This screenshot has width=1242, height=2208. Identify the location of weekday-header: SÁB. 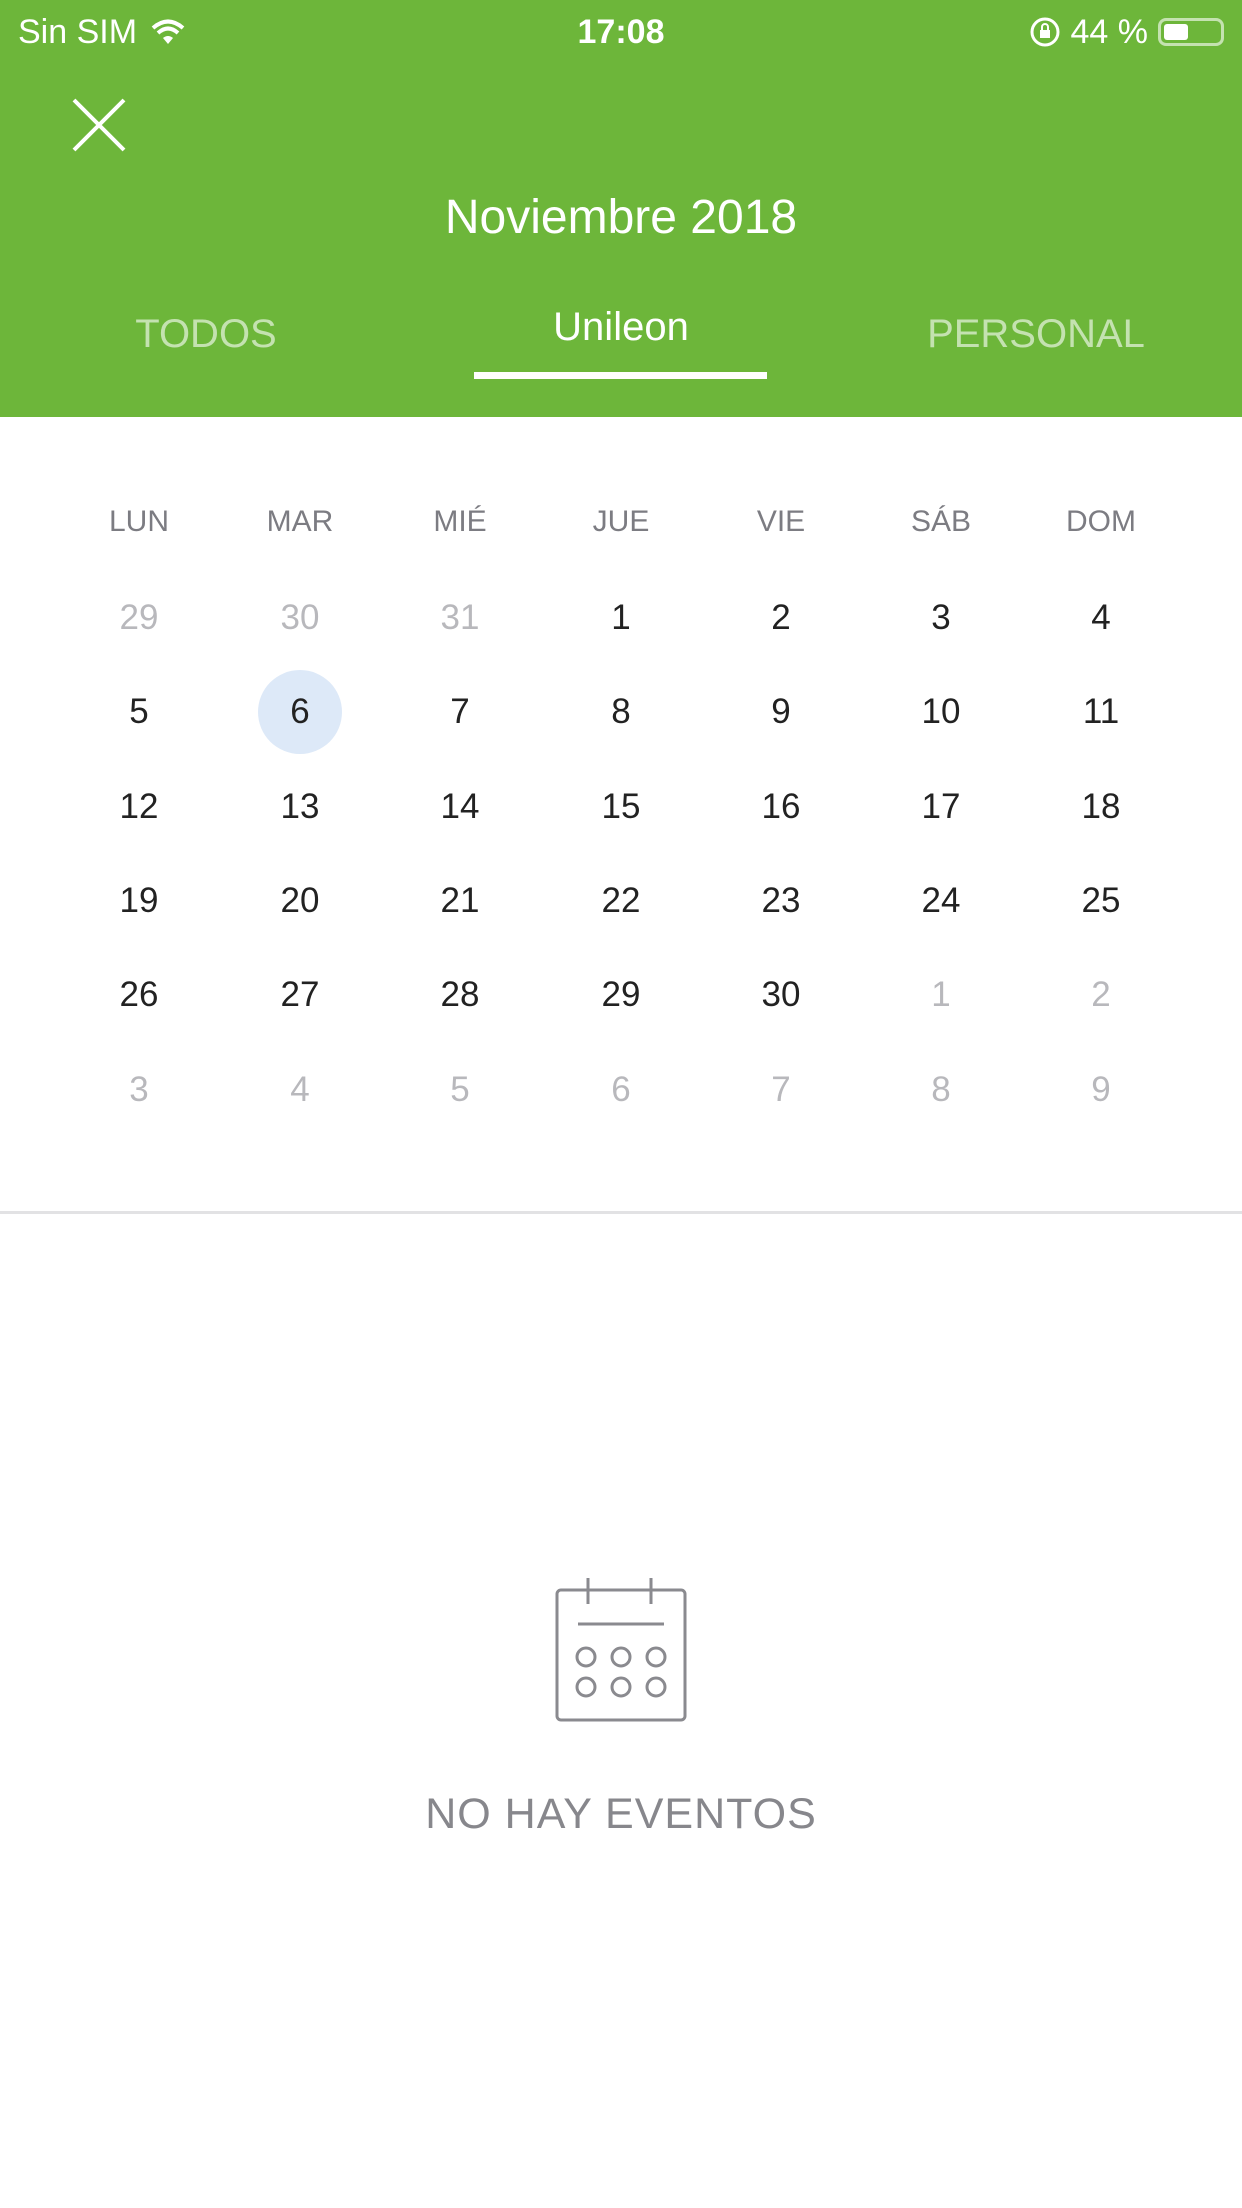
(941, 521).